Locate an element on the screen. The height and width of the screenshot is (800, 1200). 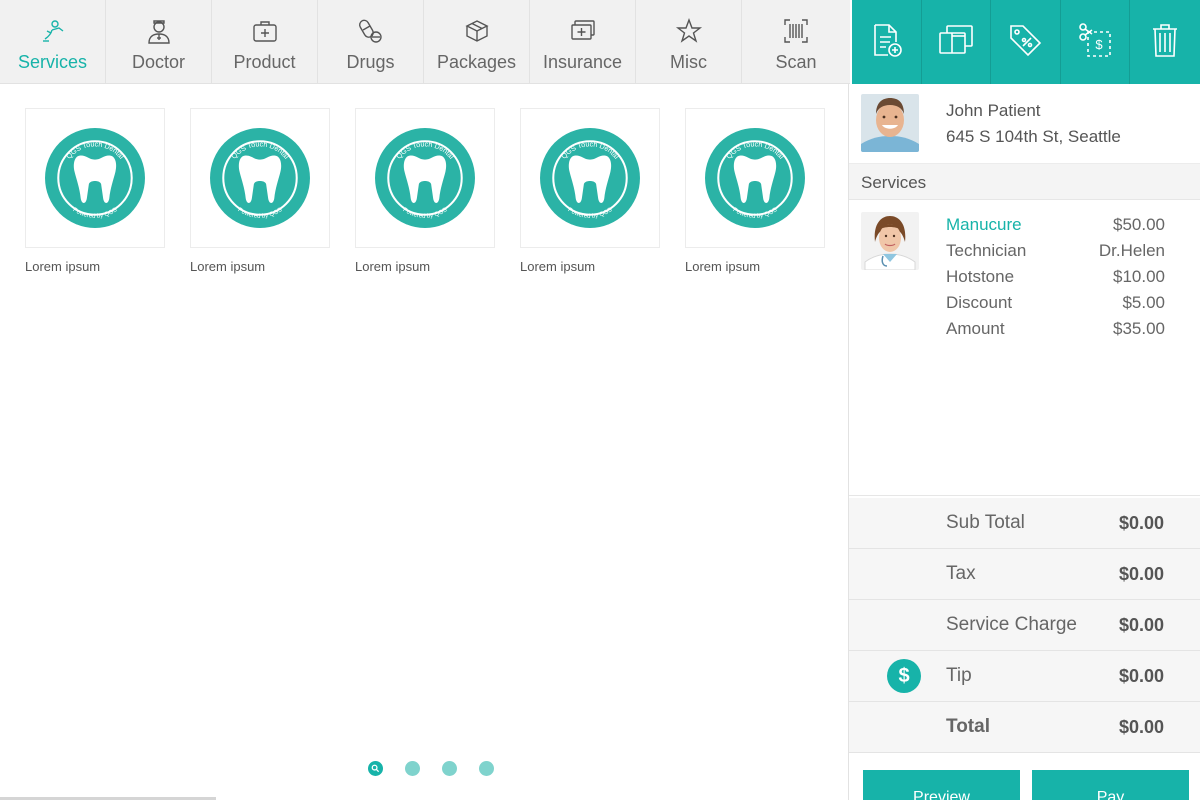
trash-icon is located at coordinates (1165, 42).